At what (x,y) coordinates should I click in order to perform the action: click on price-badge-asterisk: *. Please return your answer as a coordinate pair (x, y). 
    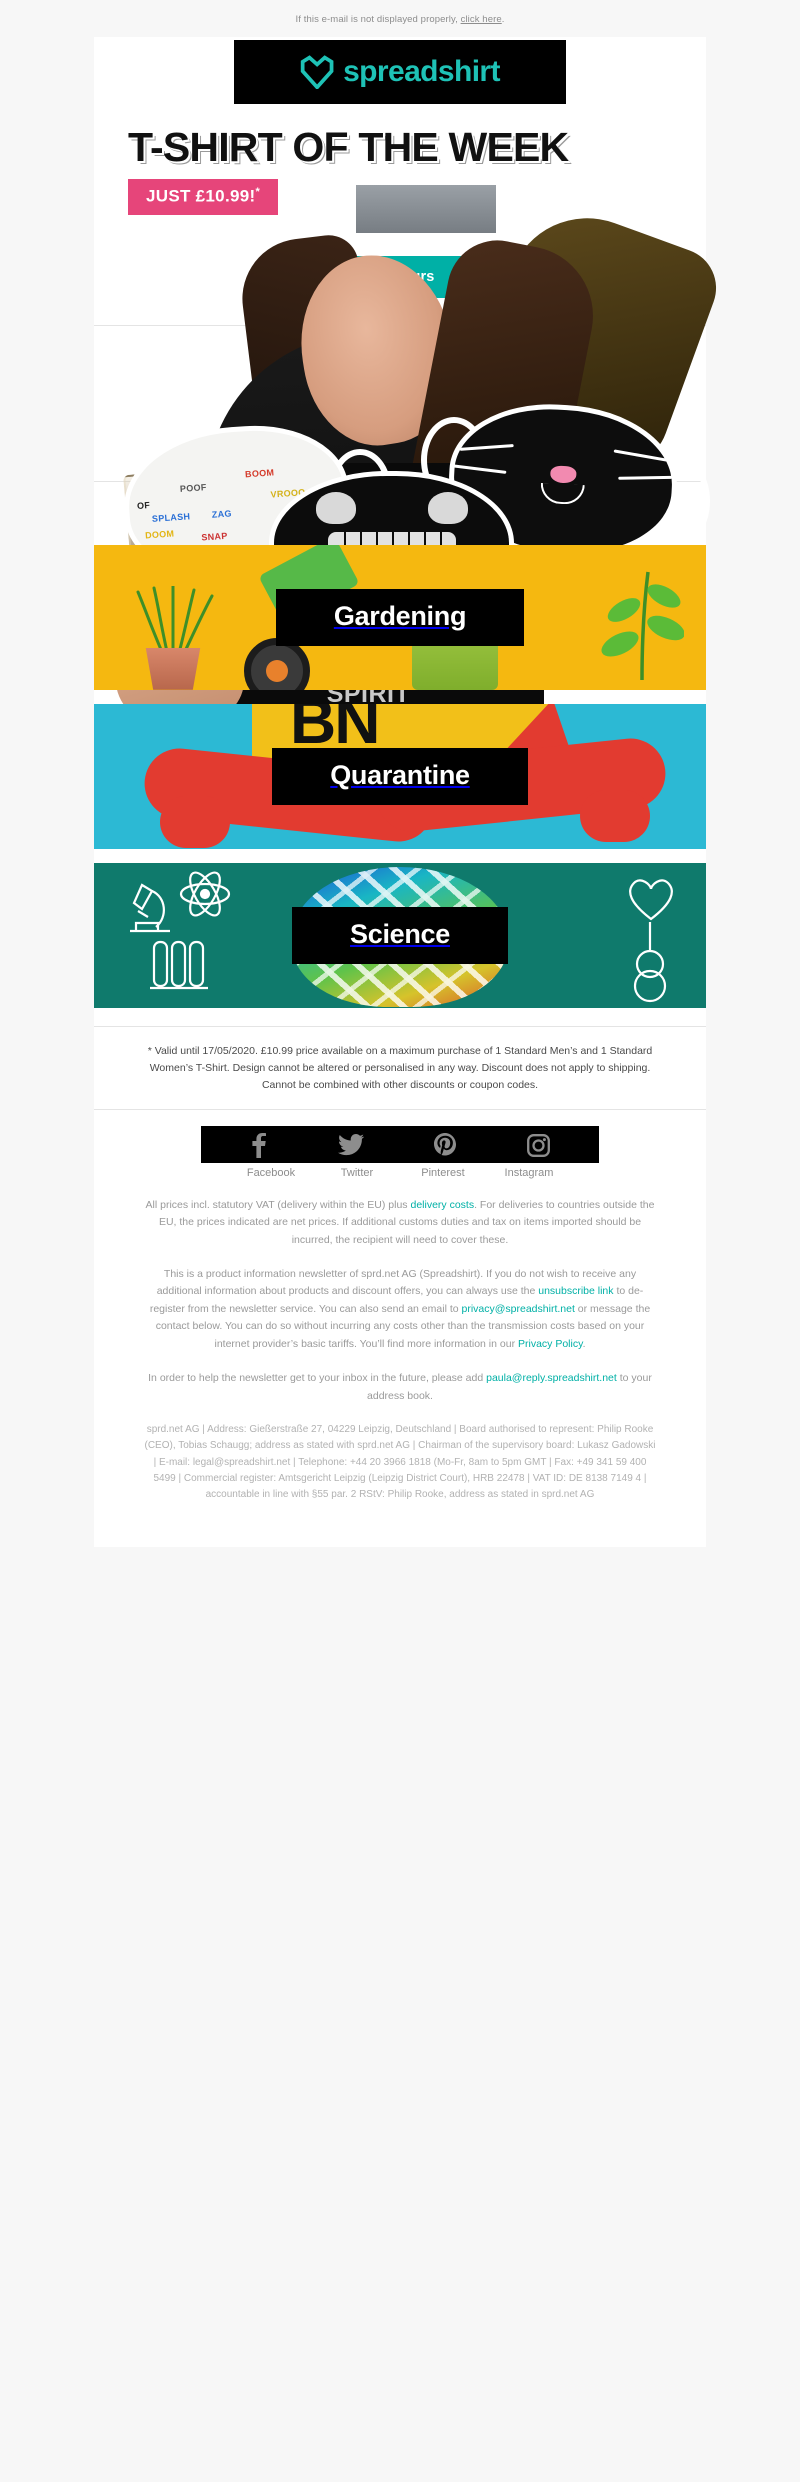
    Looking at the image, I should click on (258, 192).